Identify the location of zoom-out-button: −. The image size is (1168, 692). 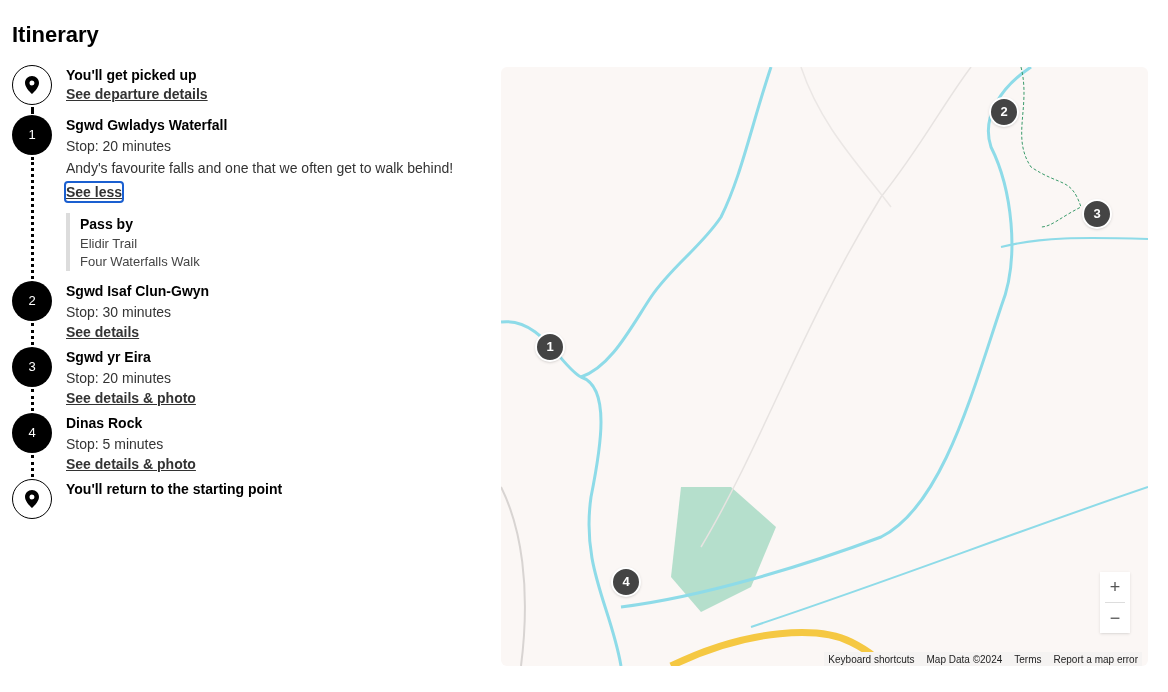
(1115, 618).